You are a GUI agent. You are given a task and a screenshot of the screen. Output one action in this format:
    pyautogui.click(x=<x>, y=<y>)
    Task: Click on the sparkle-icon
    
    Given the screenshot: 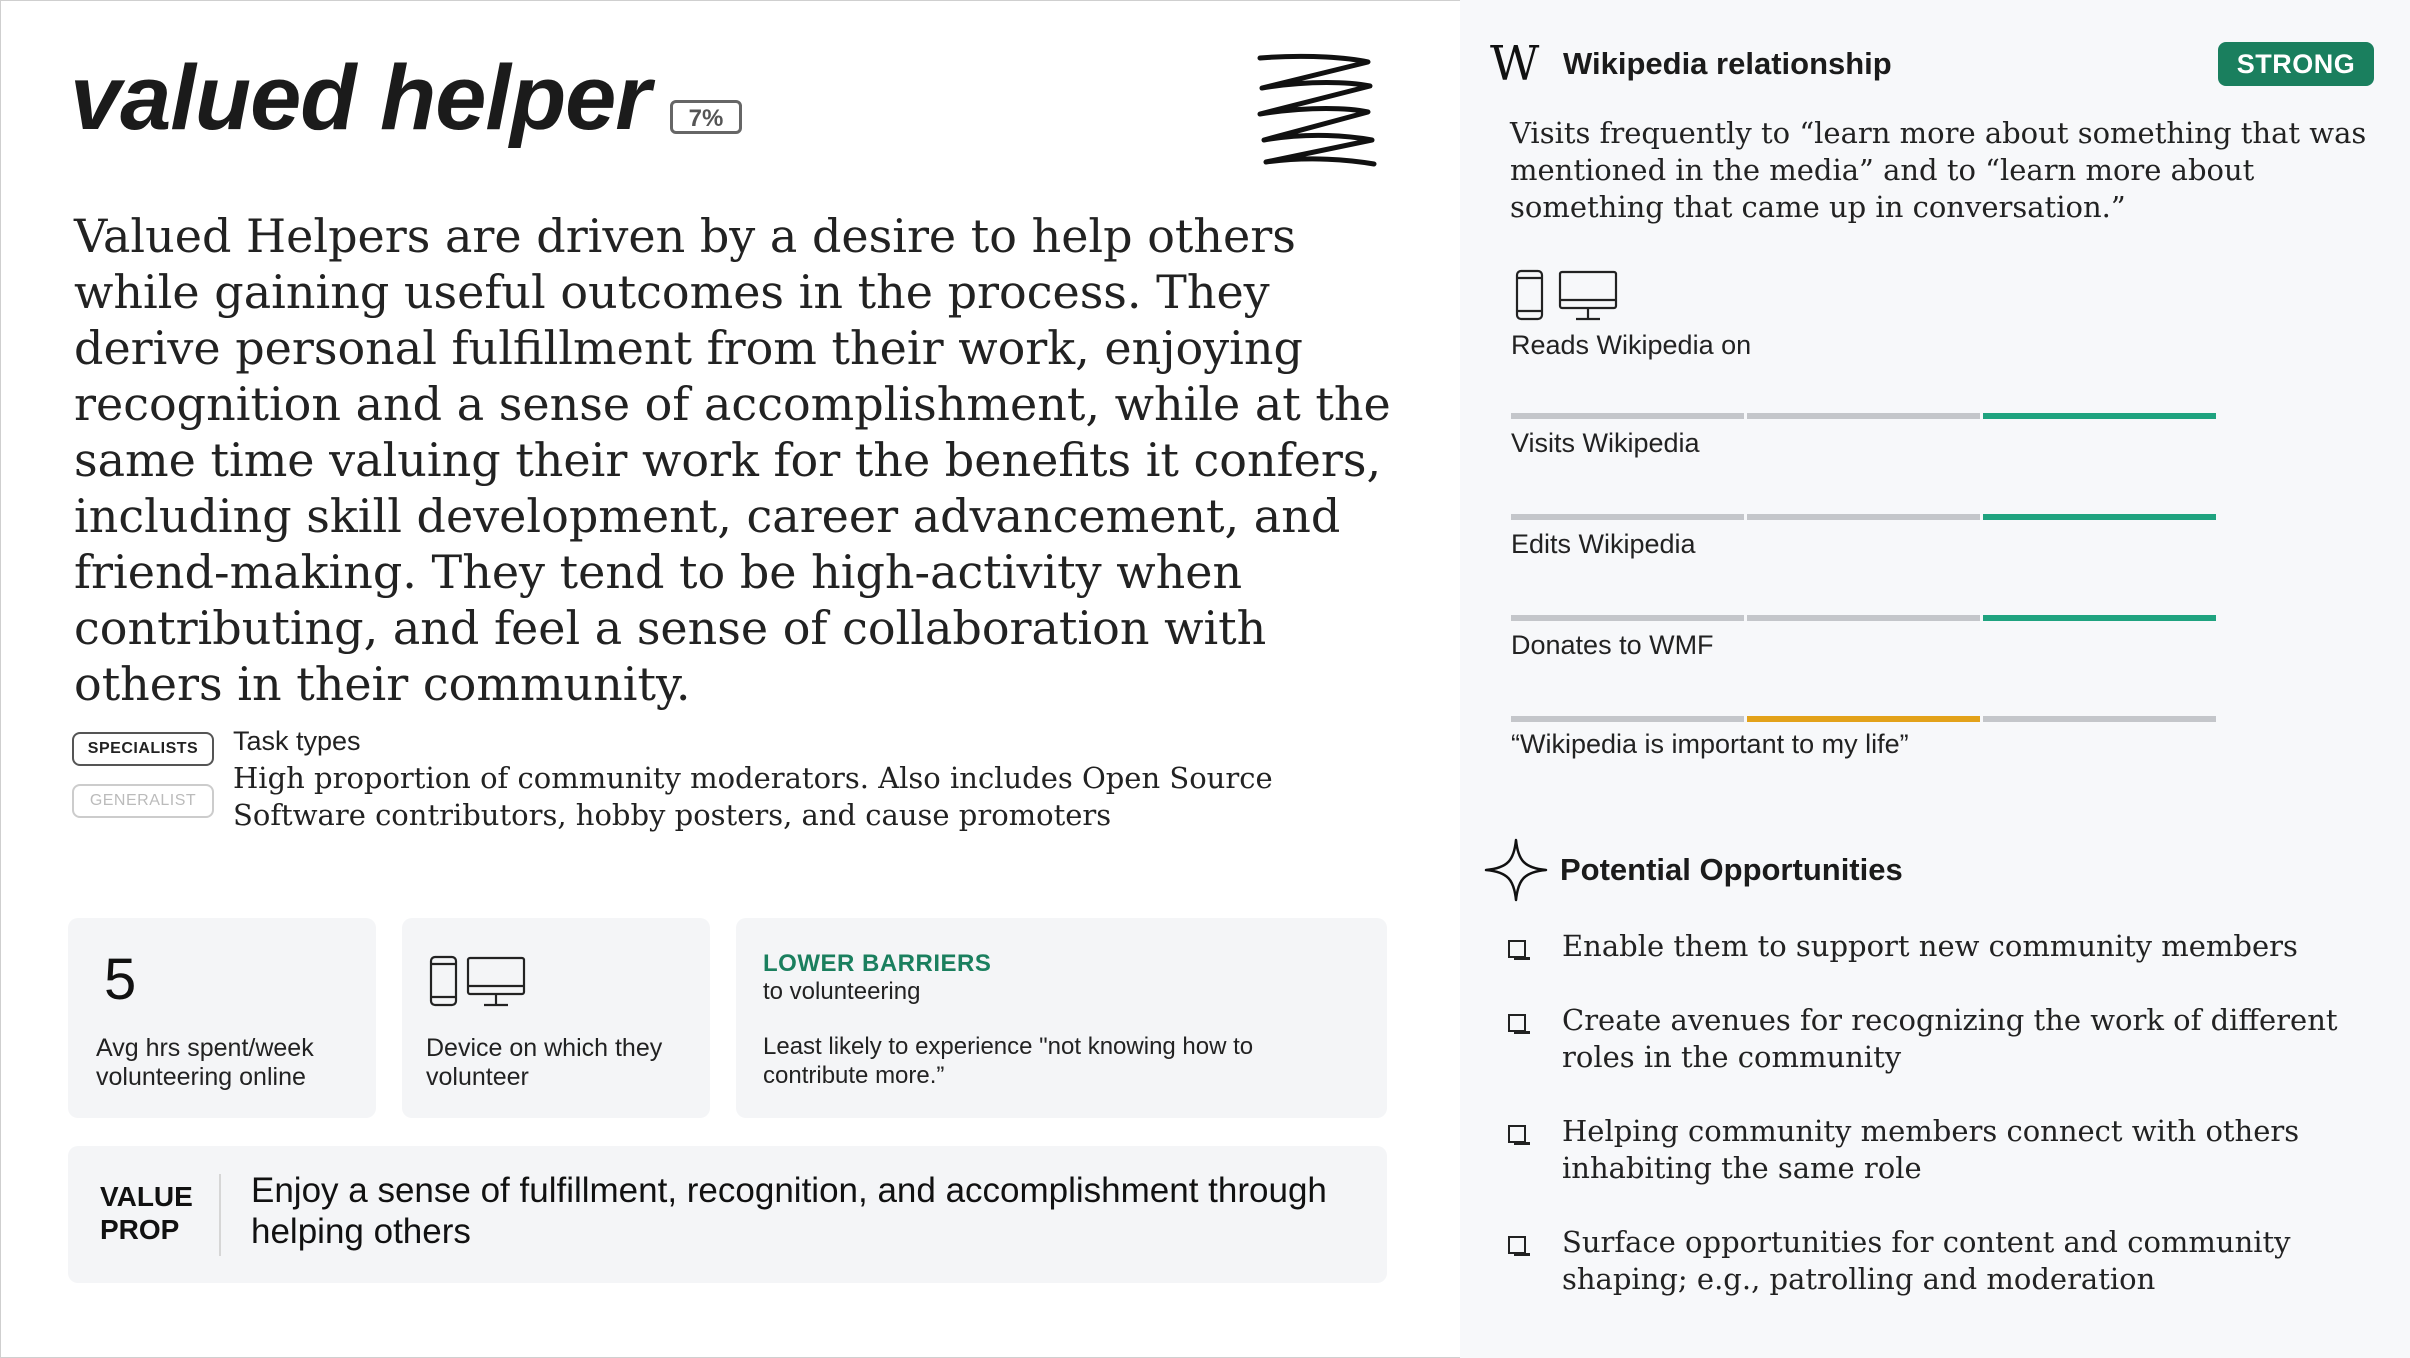 What is the action you would take?
    pyautogui.click(x=1516, y=870)
    